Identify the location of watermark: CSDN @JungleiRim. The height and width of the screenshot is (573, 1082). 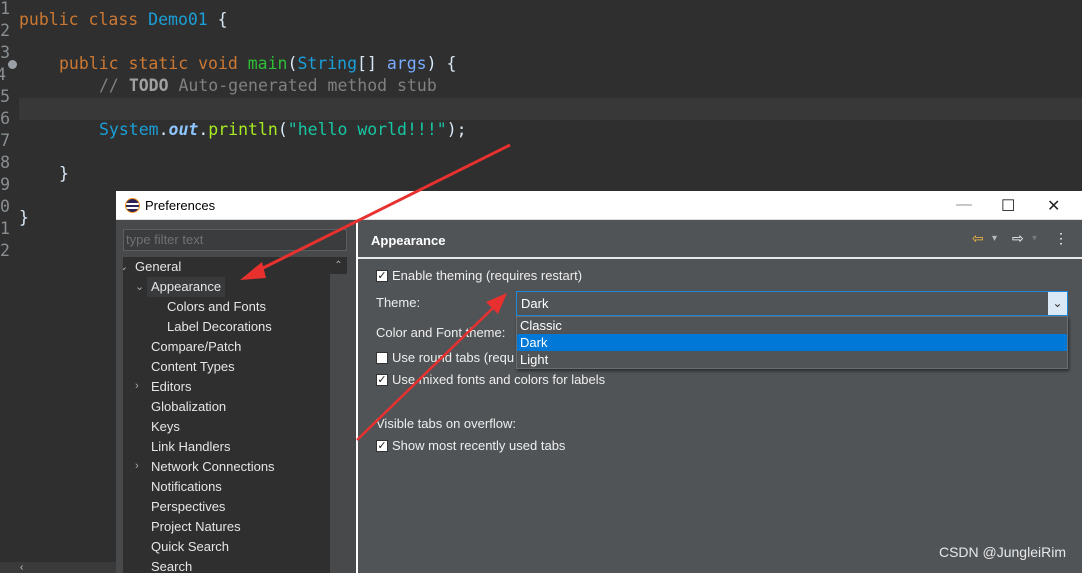
(1002, 552).